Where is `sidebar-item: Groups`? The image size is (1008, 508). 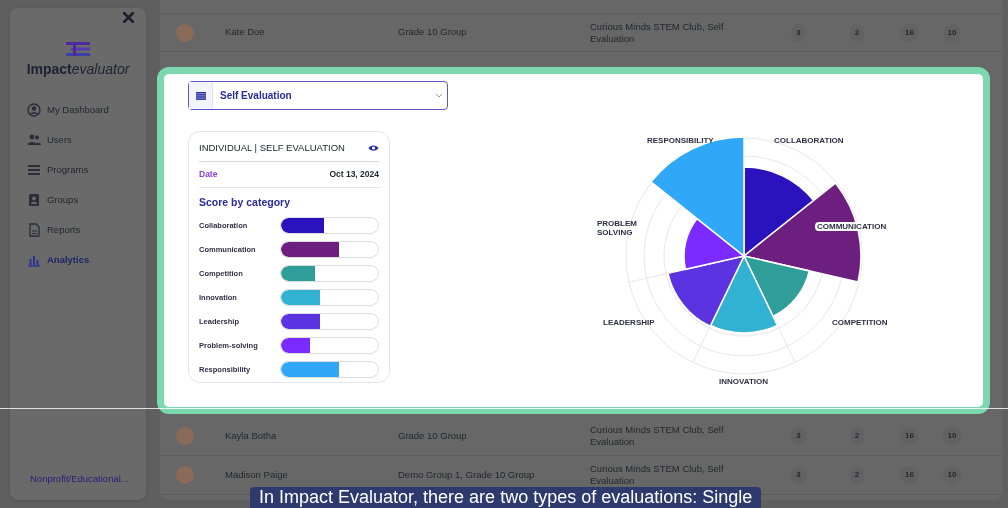
sidebar-item: Groups is located at coordinates (86, 200).